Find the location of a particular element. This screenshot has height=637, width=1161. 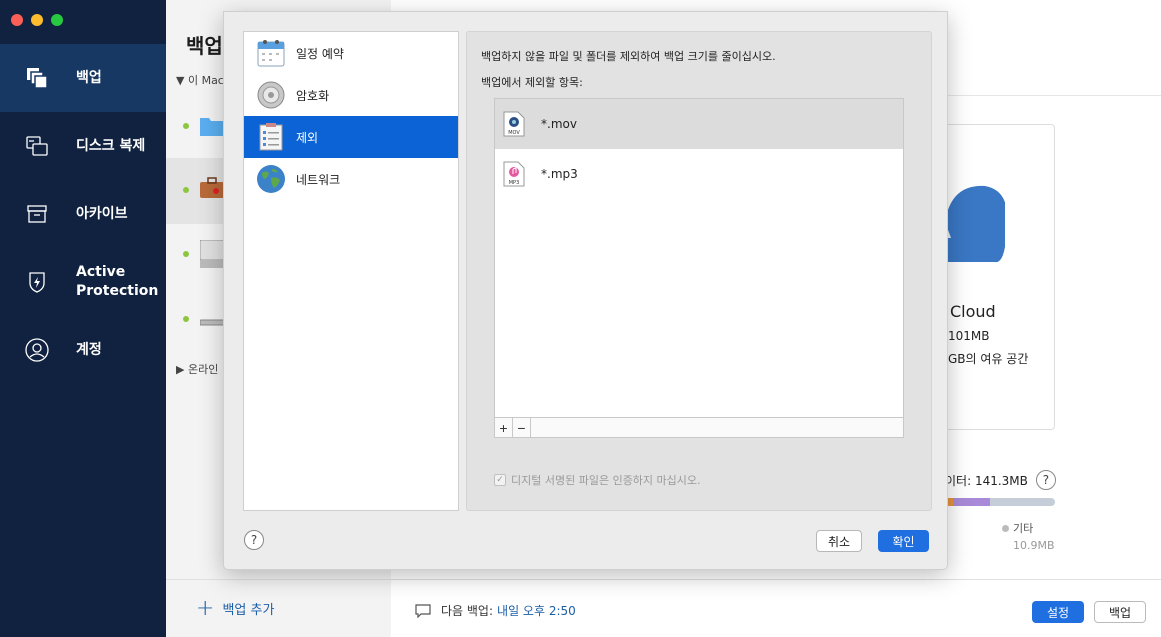

add-backup-label: 백업 추가 is located at coordinates (248, 610).